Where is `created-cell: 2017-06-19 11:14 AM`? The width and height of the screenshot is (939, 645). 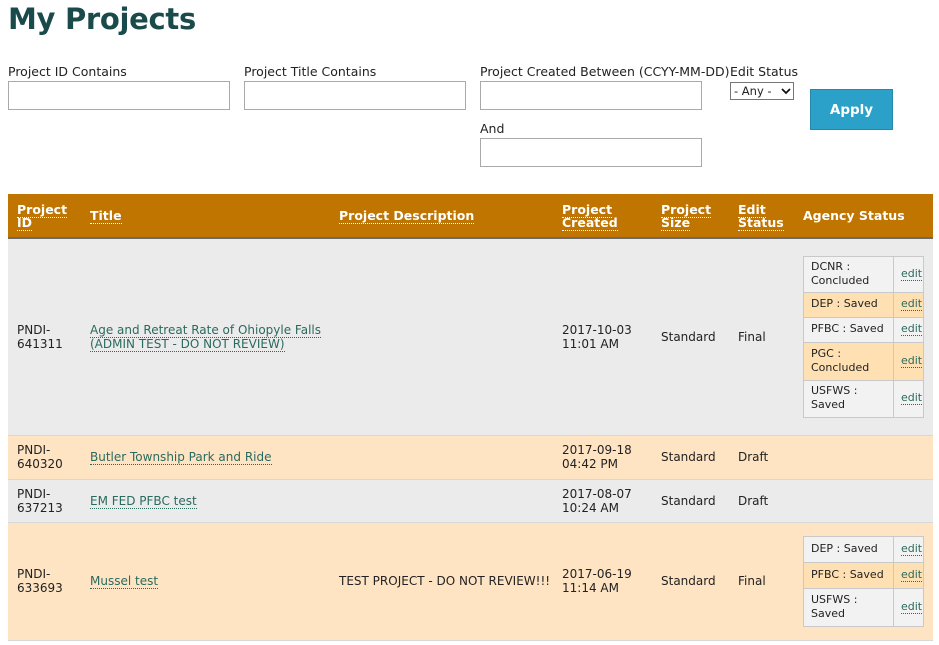
created-cell: 2017-06-19 11:14 AM is located at coordinates (602, 581).